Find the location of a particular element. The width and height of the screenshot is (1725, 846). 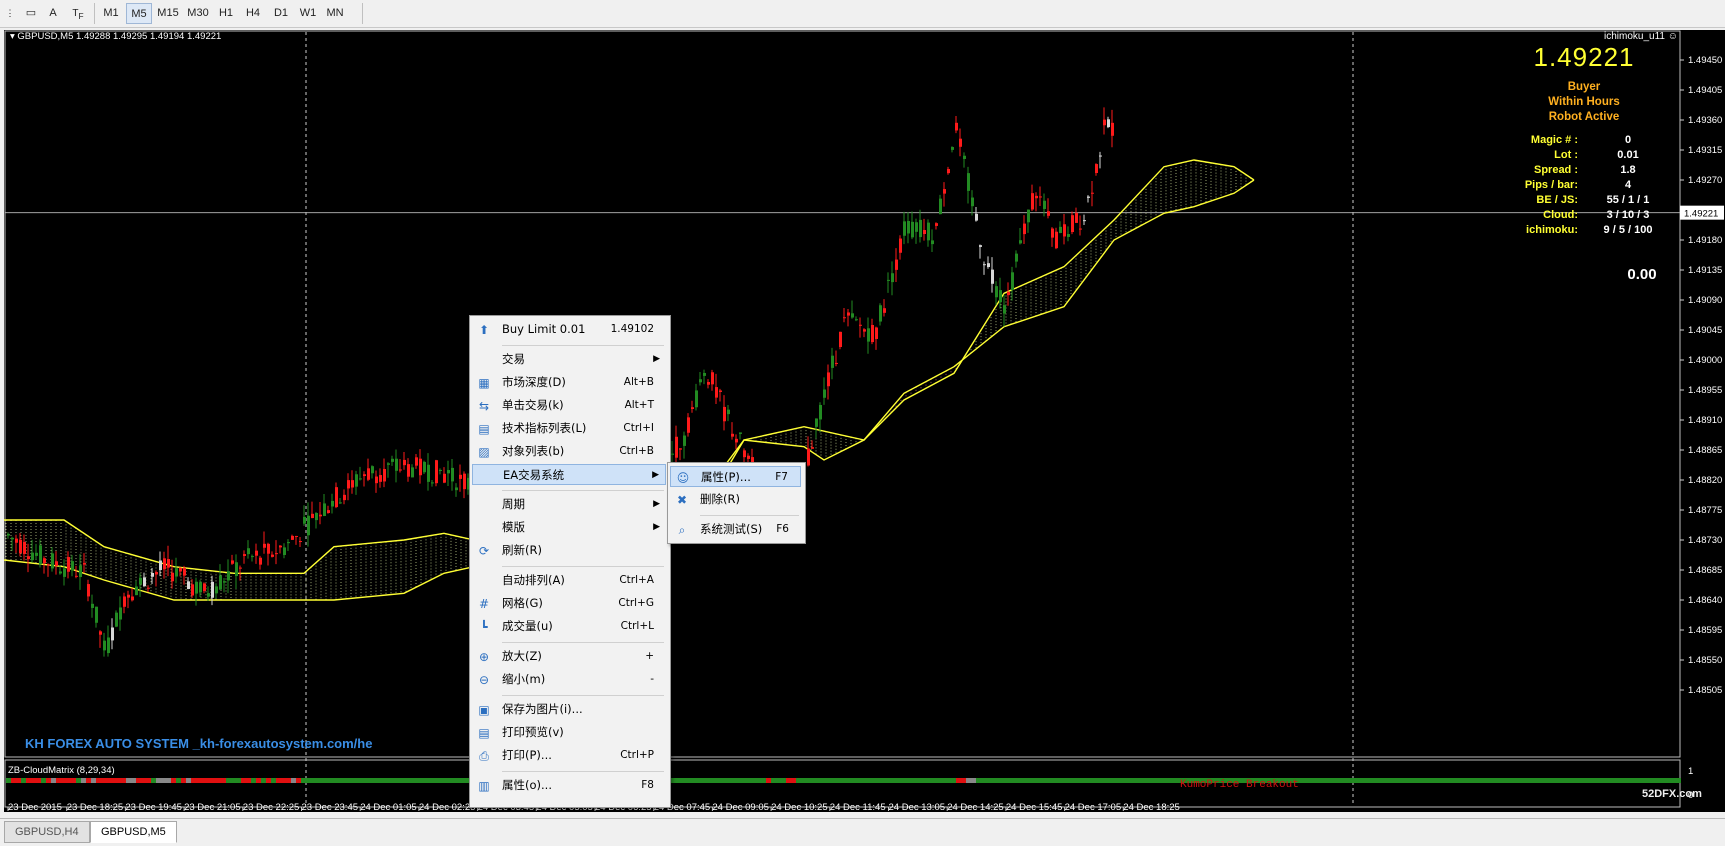

period-button-mn: MN is located at coordinates (335, 13).